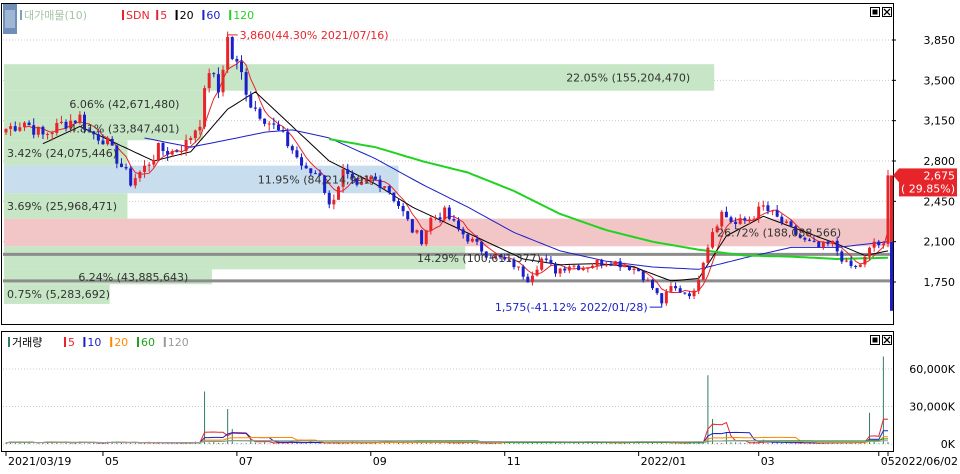 The width and height of the screenshot is (960, 474). What do you see at coordinates (213, 15) in the screenshot?
I see `legend-item: 60` at bounding box center [213, 15].